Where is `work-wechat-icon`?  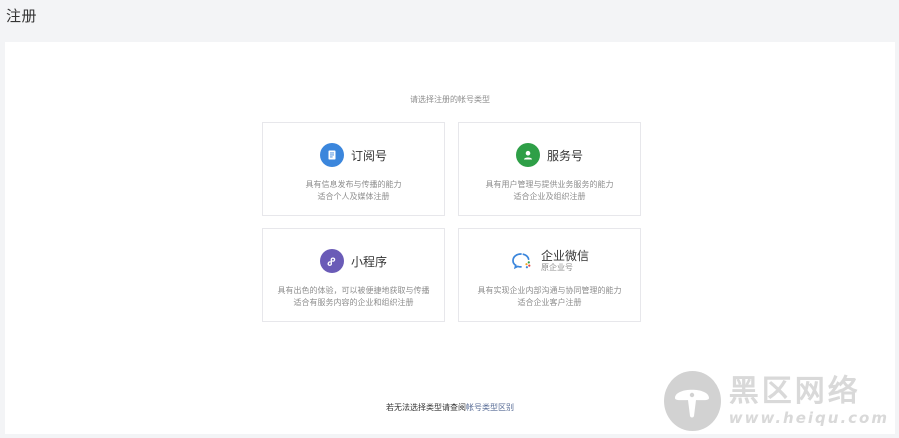 work-wechat-icon is located at coordinates (522, 261).